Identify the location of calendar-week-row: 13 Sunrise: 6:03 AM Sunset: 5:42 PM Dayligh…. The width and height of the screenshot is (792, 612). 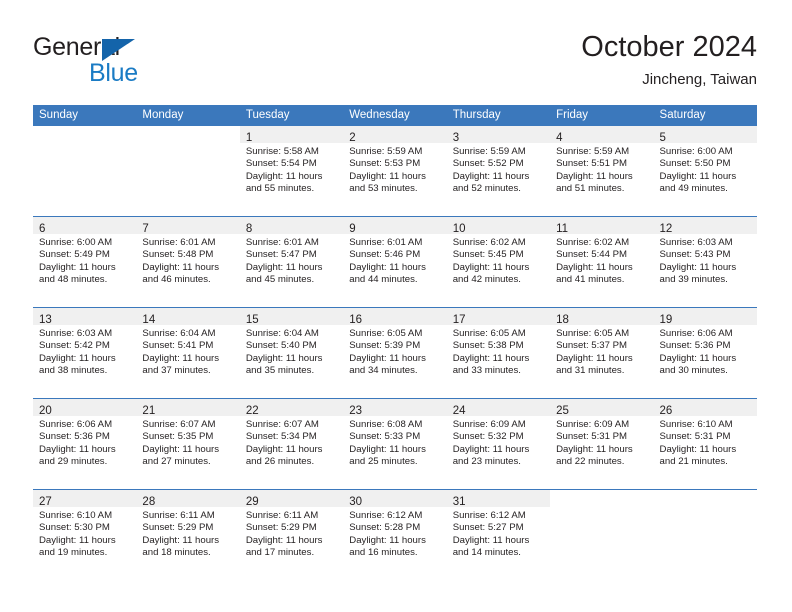
(395, 353).